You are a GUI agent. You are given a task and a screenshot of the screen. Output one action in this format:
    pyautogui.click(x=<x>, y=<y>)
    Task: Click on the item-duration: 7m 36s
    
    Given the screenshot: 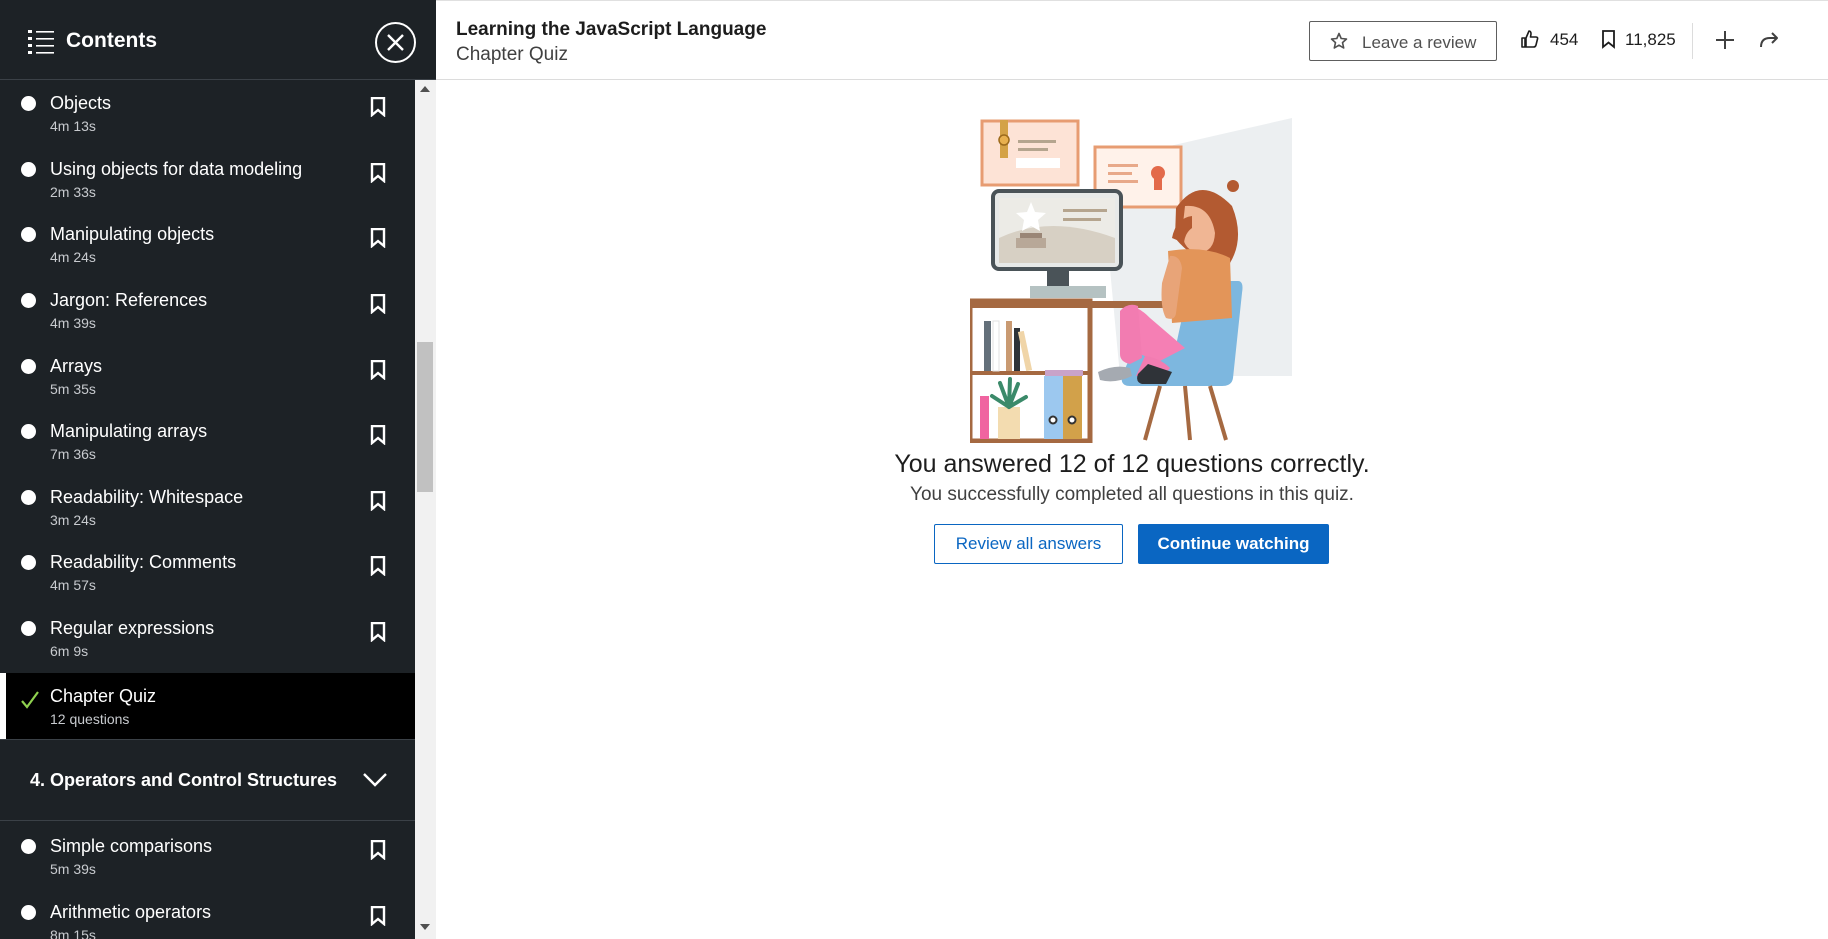 What is the action you would take?
    pyautogui.click(x=73, y=454)
    